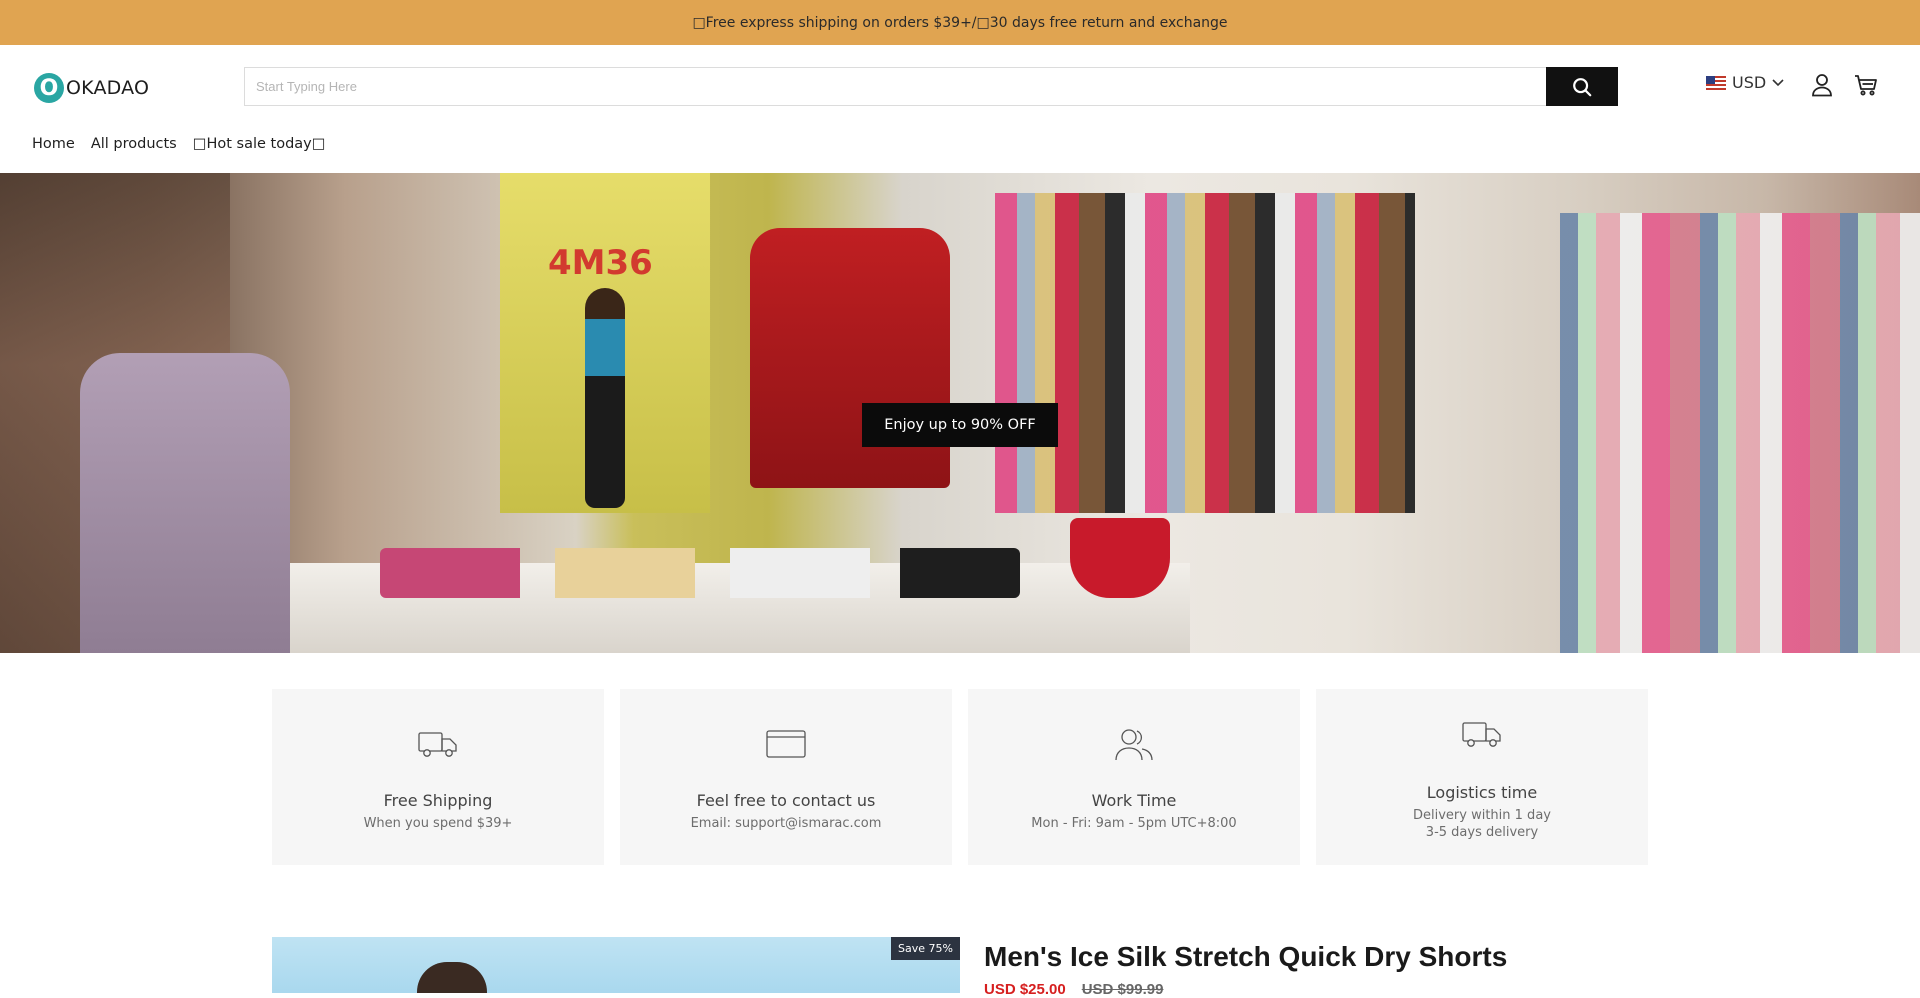 The image size is (1920, 998). Describe the element at coordinates (53, 144) in the screenshot. I see `nav-home: Home` at that location.